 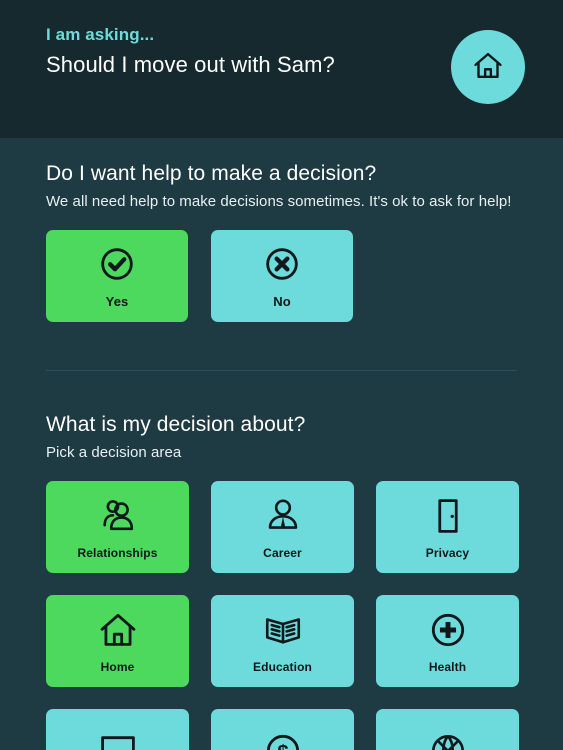 I want to click on tile-privacy: Privacy, so click(x=447, y=527).